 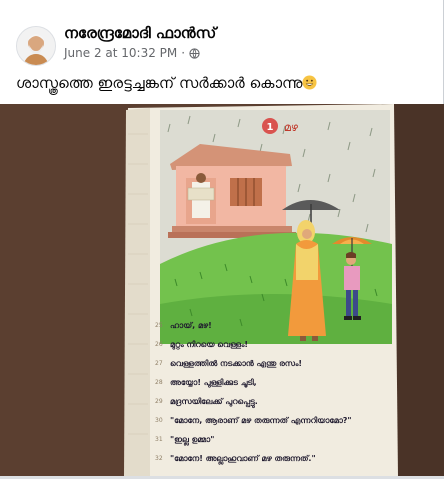 What do you see at coordinates (159, 344) in the screenshot?
I see `line-number: 26` at bounding box center [159, 344].